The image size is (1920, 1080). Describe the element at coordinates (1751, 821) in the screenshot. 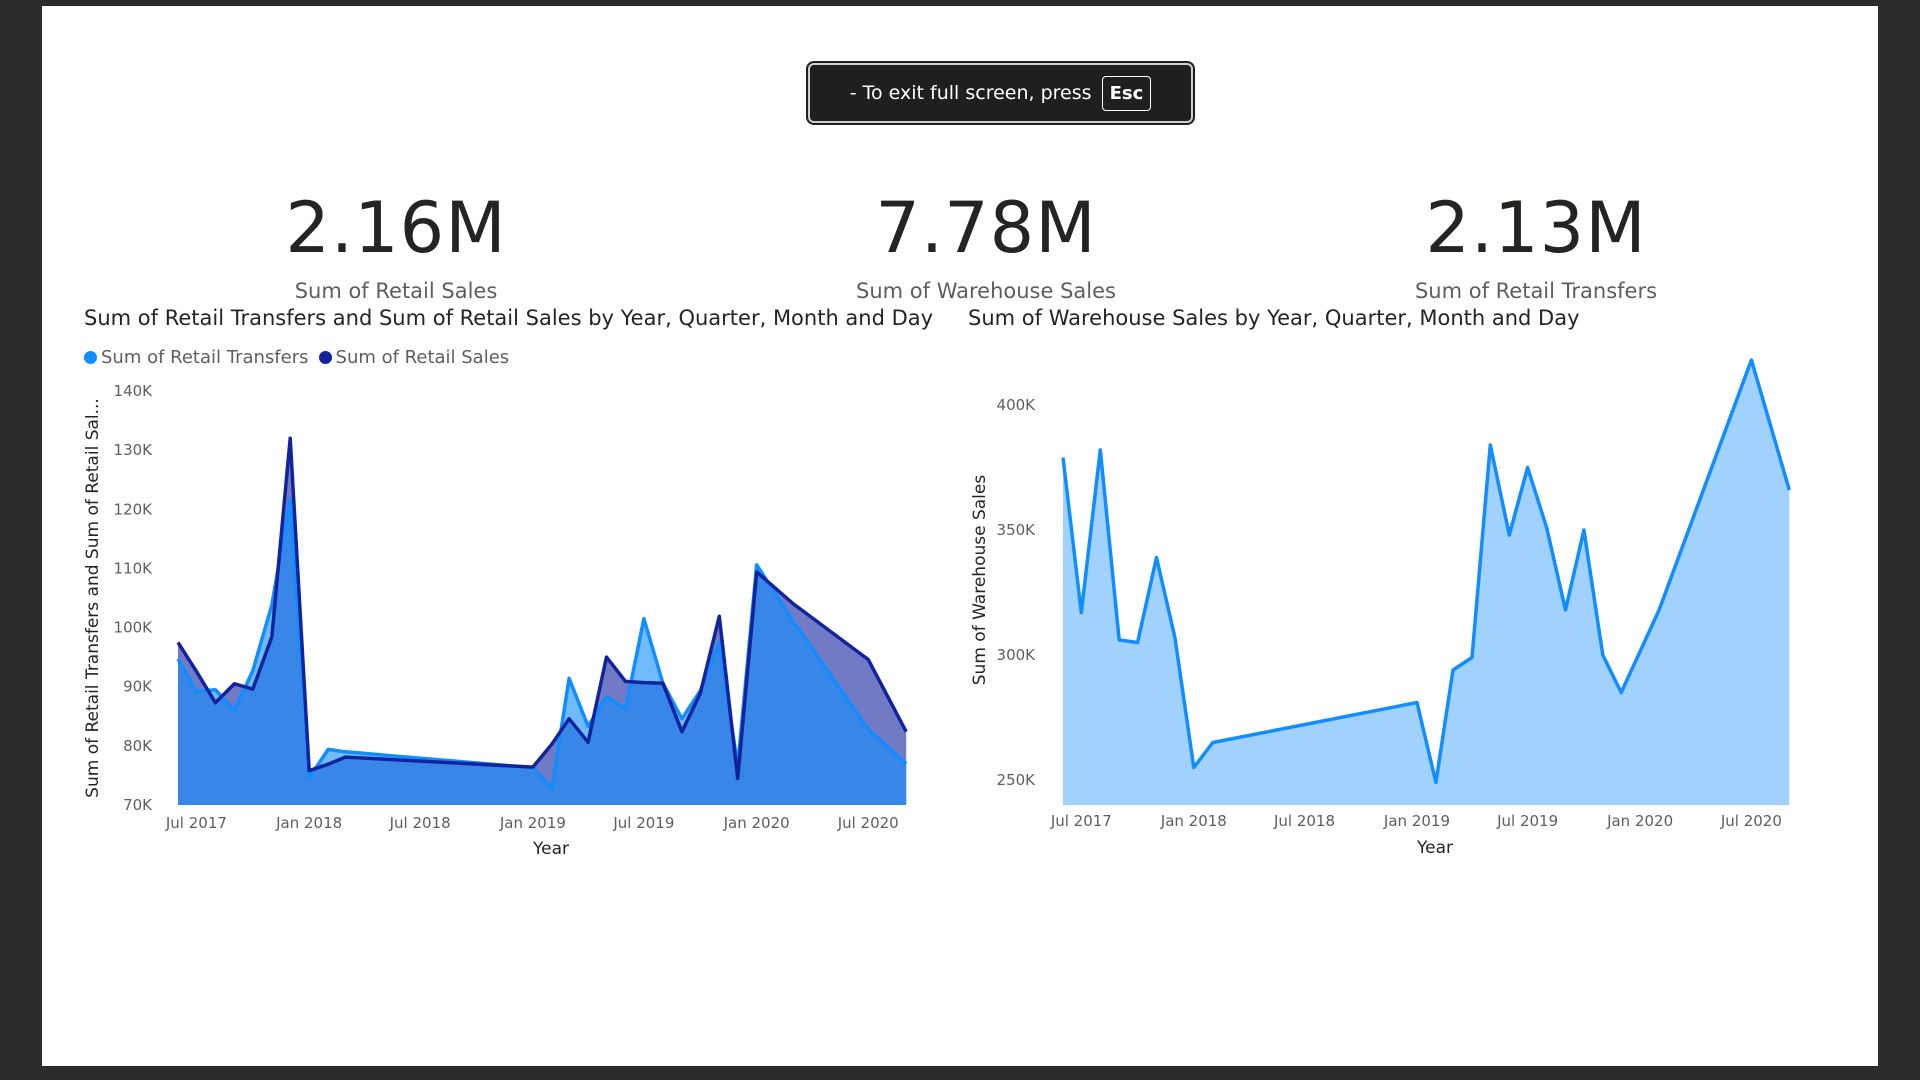

I see `x-tick-label: Jul 2020` at that location.